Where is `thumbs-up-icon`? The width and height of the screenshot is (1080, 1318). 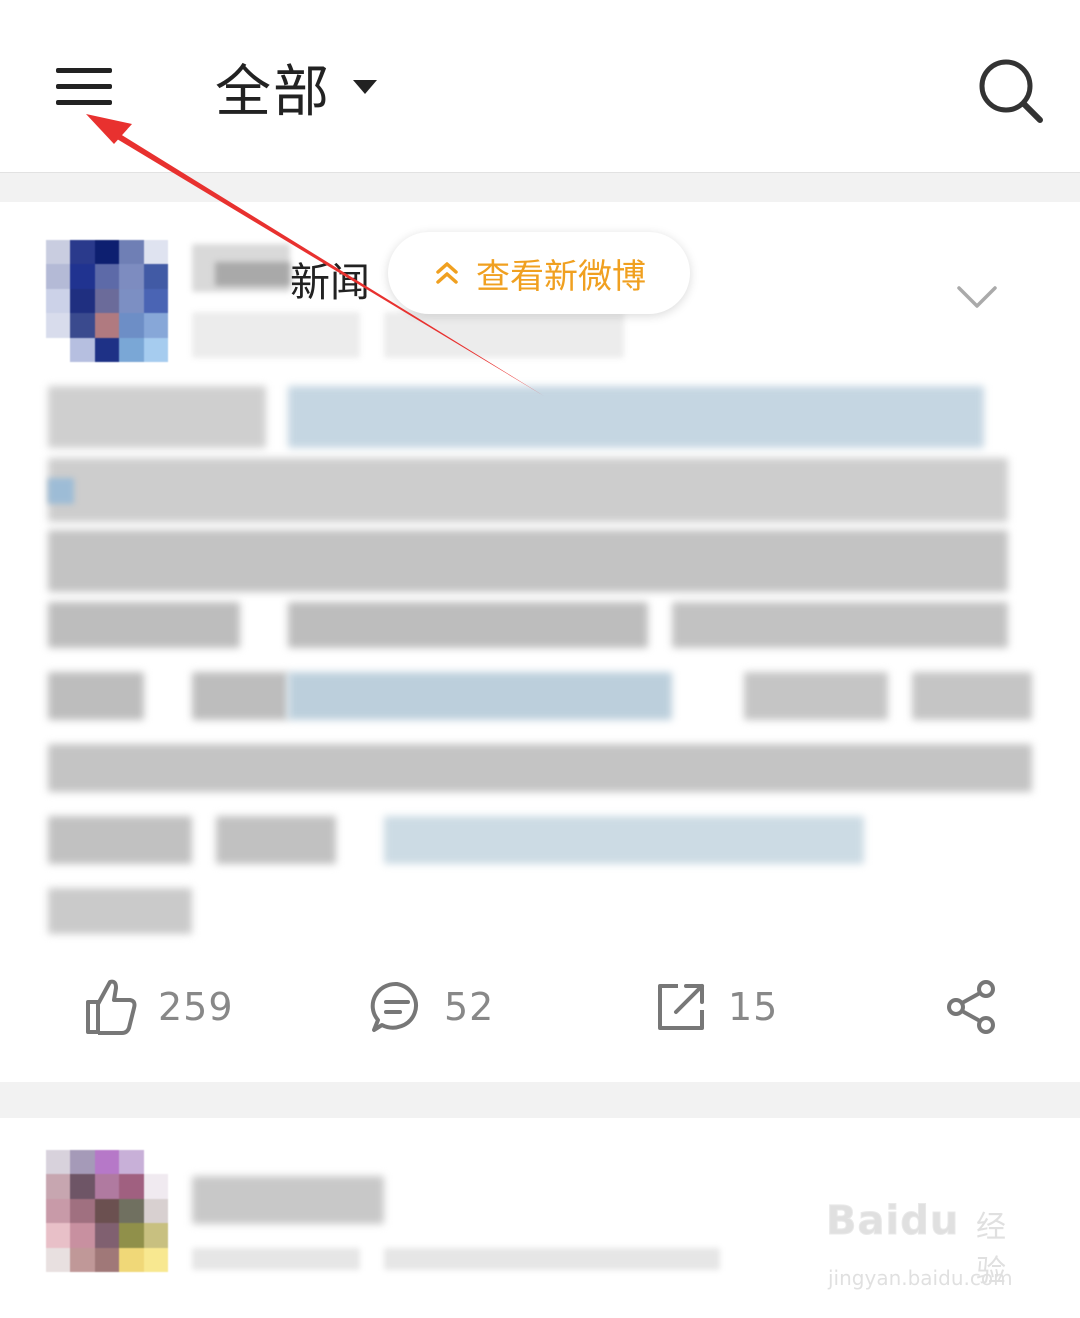
thumbs-up-icon is located at coordinates (111, 1007).